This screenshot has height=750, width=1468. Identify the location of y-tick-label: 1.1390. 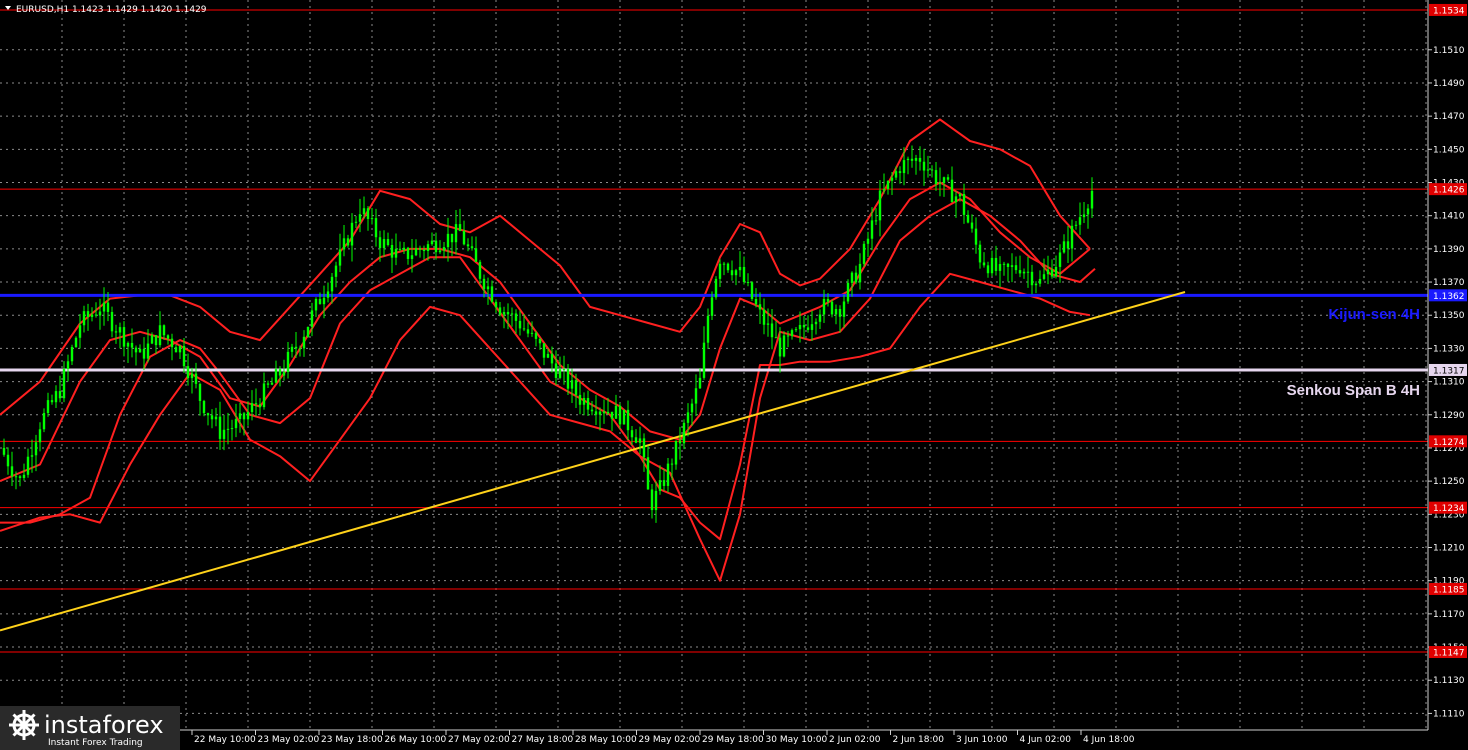
(1449, 250).